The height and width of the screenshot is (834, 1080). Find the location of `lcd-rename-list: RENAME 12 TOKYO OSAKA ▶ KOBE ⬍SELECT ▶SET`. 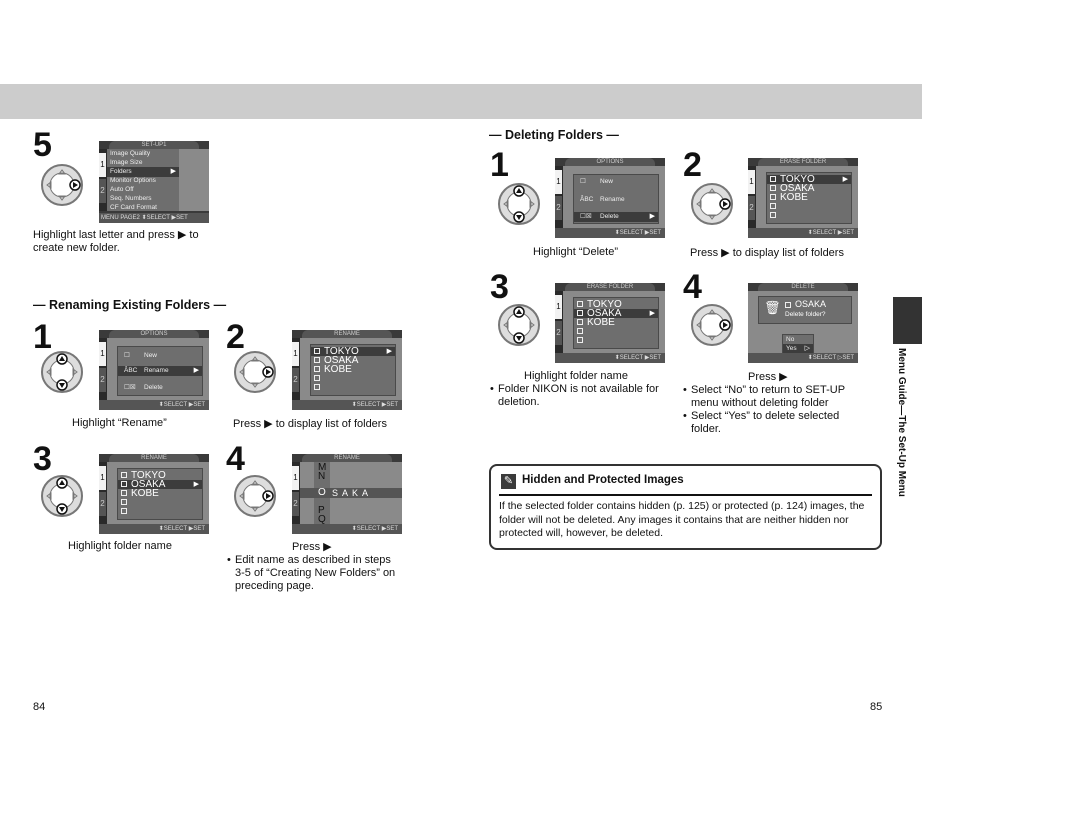

lcd-rename-list: RENAME 12 TOKYO OSAKA ▶ KOBE ⬍SELECT ▶SET is located at coordinates (154, 494).